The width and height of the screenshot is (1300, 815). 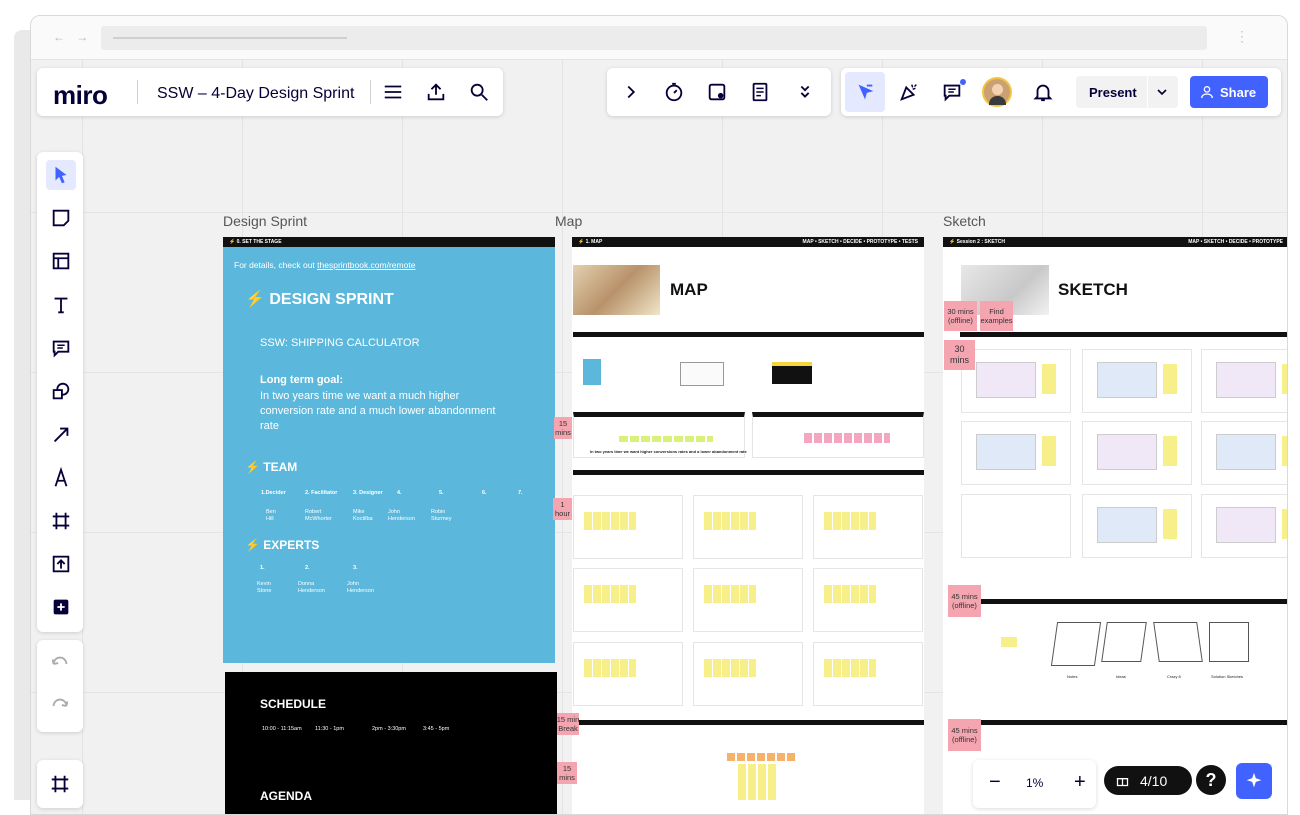 What do you see at coordinates (520, 493) in the screenshot?
I see `team-role-7: 7.` at bounding box center [520, 493].